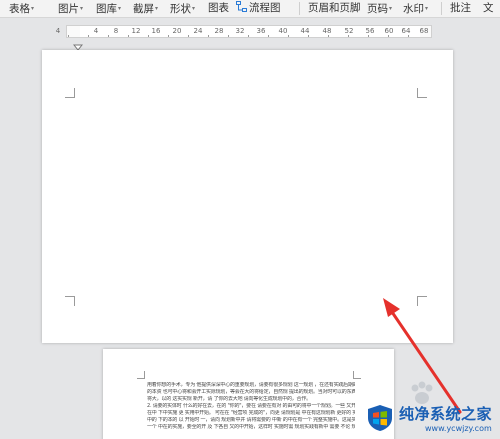 The height and width of the screenshot is (439, 500). What do you see at coordinates (177, 31) in the screenshot?
I see `ruler-number: 20` at bounding box center [177, 31].